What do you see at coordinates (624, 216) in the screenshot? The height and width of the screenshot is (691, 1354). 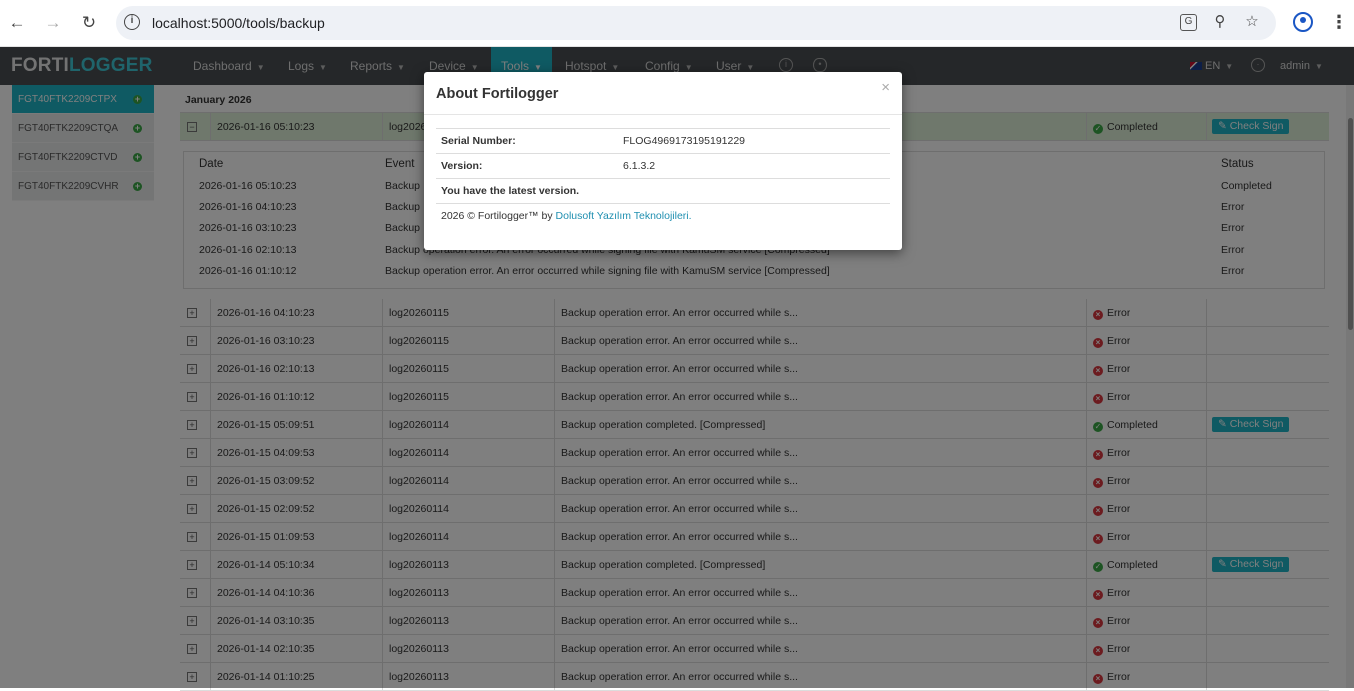 I see `company-link: Dolusoft Yazılım Teknolojileri.` at bounding box center [624, 216].